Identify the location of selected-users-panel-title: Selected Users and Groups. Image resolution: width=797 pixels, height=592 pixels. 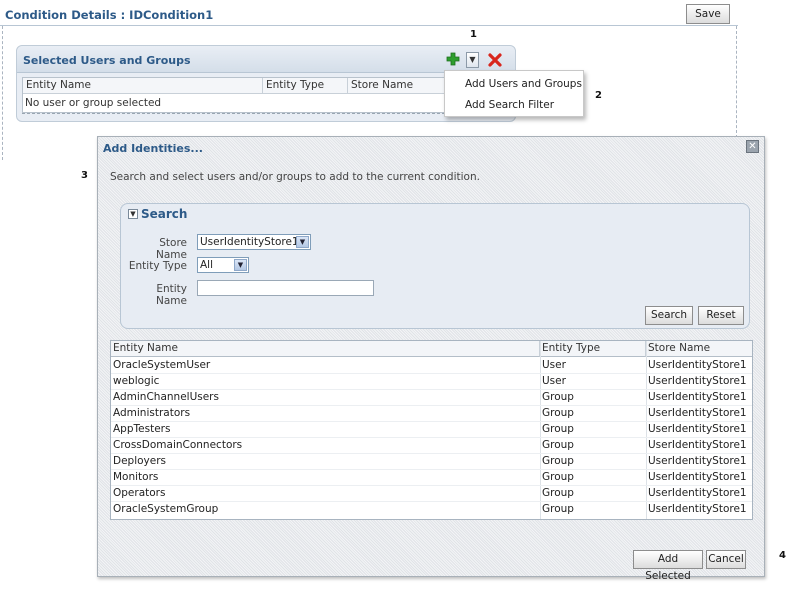
(107, 60).